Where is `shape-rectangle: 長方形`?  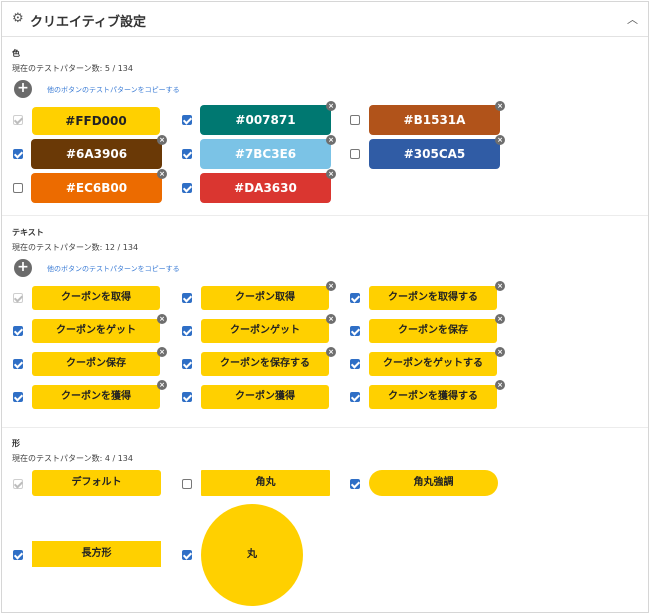
shape-rectangle: 長方形 is located at coordinates (96, 554).